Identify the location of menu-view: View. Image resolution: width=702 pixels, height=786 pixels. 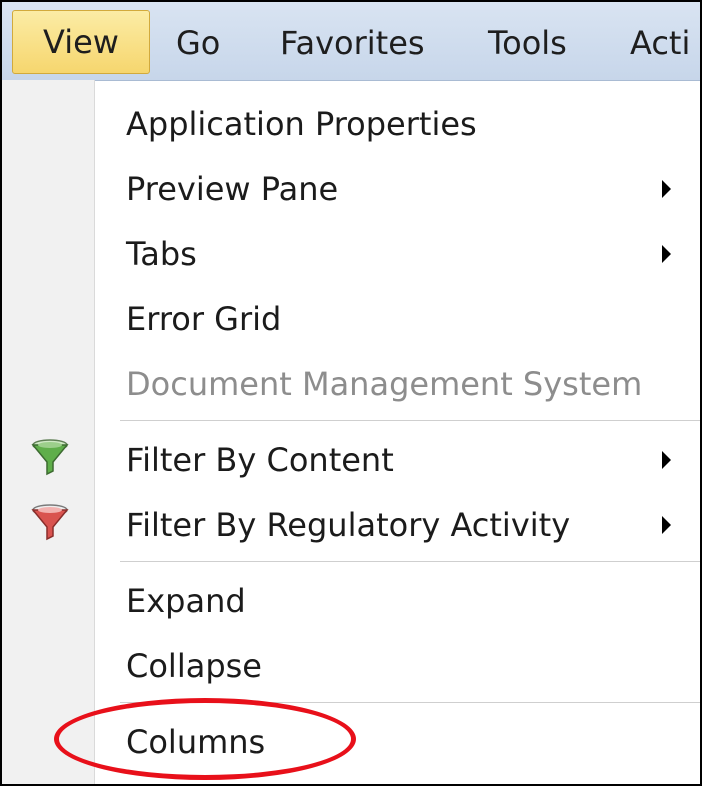
(81, 42).